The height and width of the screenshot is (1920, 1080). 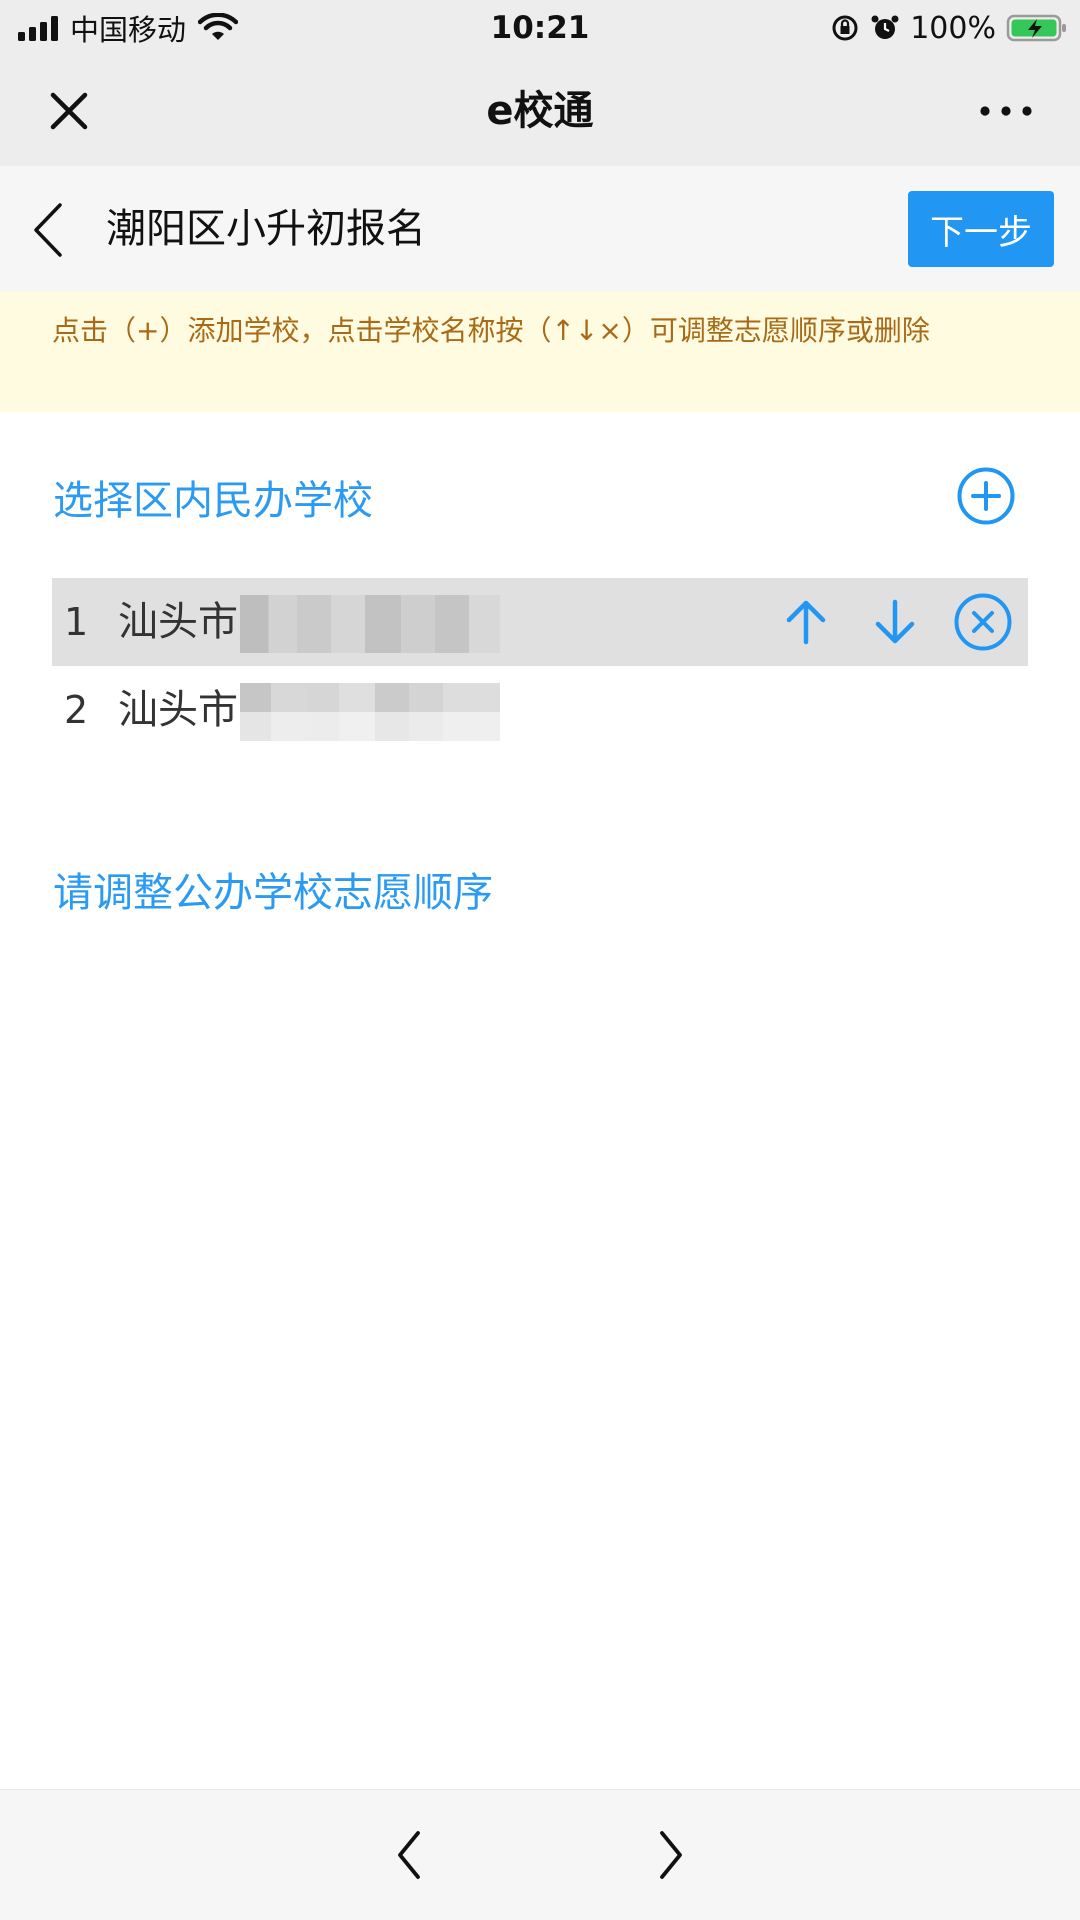 I want to click on app-title: e校通, so click(x=540, y=111).